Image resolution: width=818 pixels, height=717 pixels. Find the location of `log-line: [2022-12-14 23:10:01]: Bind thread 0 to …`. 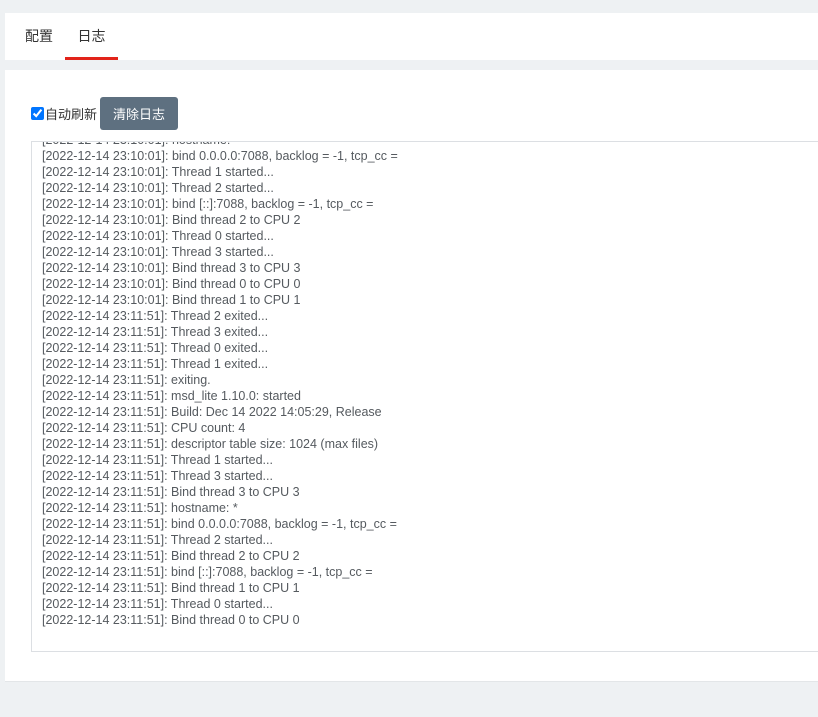

log-line: [2022-12-14 23:10:01]: Bind thread 0 to … is located at coordinates (171, 284).